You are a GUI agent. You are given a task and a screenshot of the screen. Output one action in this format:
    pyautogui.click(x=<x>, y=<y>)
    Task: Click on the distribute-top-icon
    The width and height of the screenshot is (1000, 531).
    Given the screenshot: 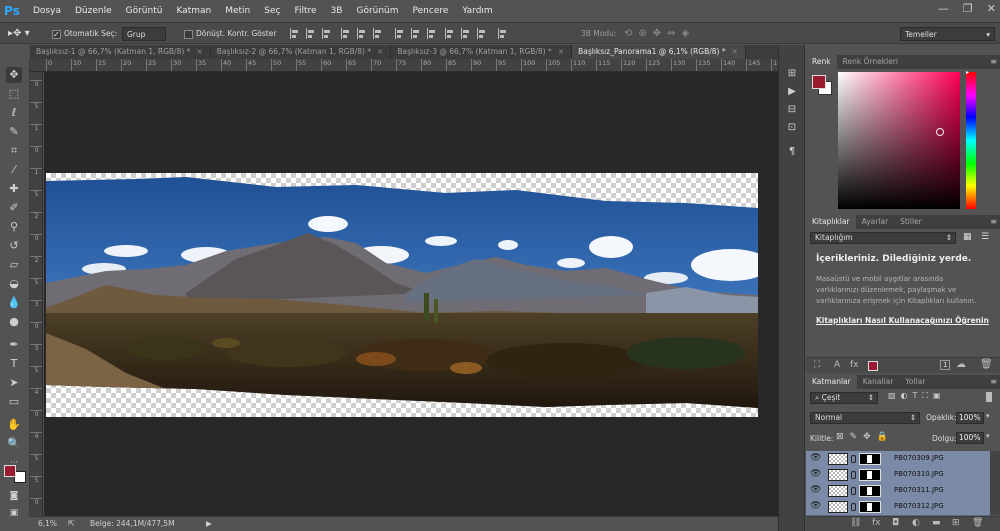 What is the action you would take?
    pyautogui.click(x=400, y=33)
    